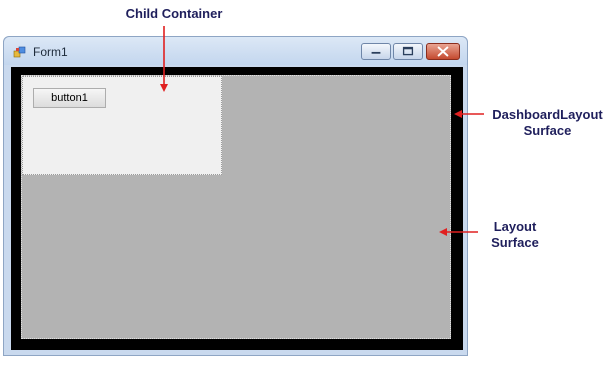  I want to click on close-icon, so click(443, 51).